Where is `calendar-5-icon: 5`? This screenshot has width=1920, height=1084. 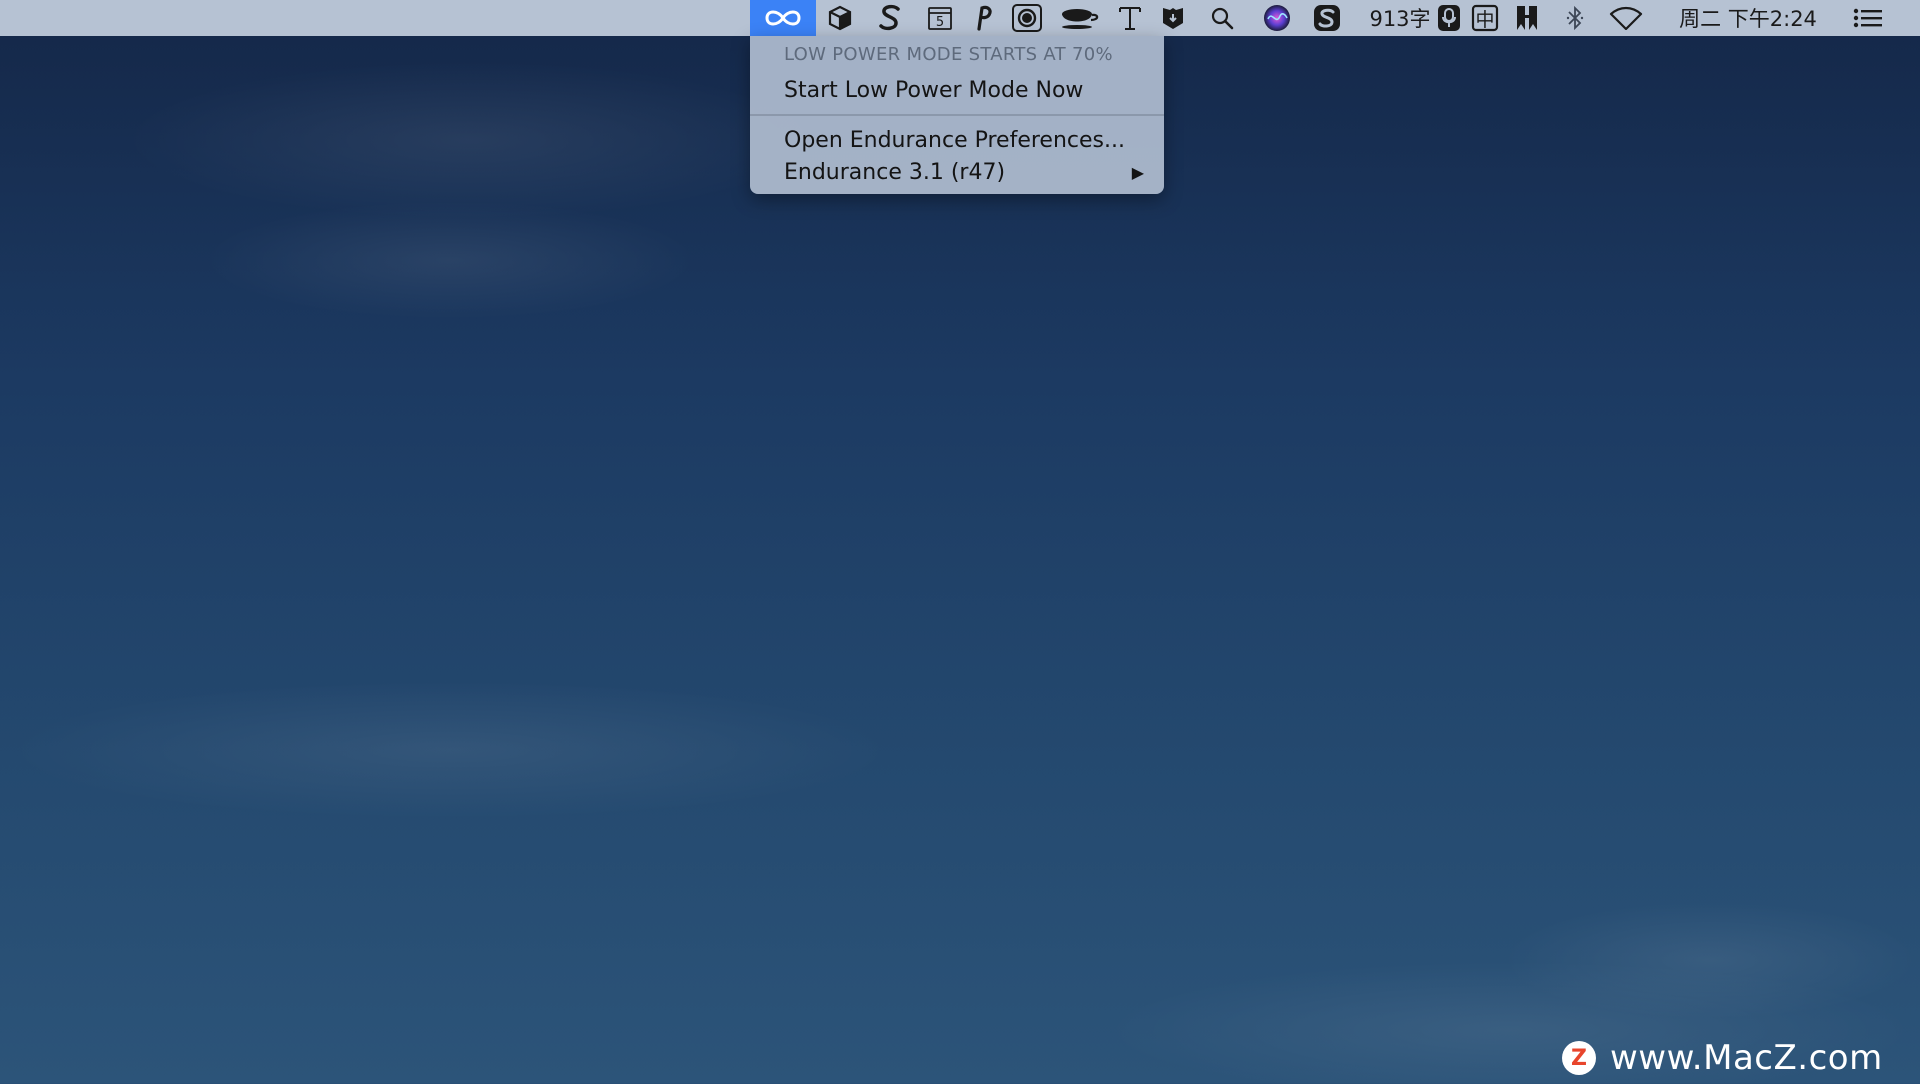
calendar-5-icon: 5 is located at coordinates (940, 18).